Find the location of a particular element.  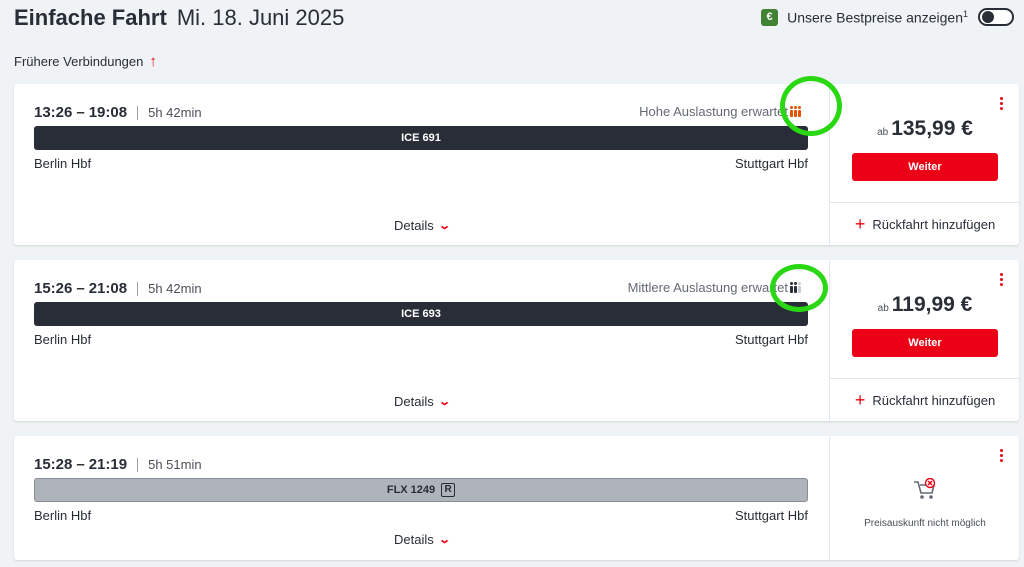

train-bar: ICE 691 is located at coordinates (421, 138).